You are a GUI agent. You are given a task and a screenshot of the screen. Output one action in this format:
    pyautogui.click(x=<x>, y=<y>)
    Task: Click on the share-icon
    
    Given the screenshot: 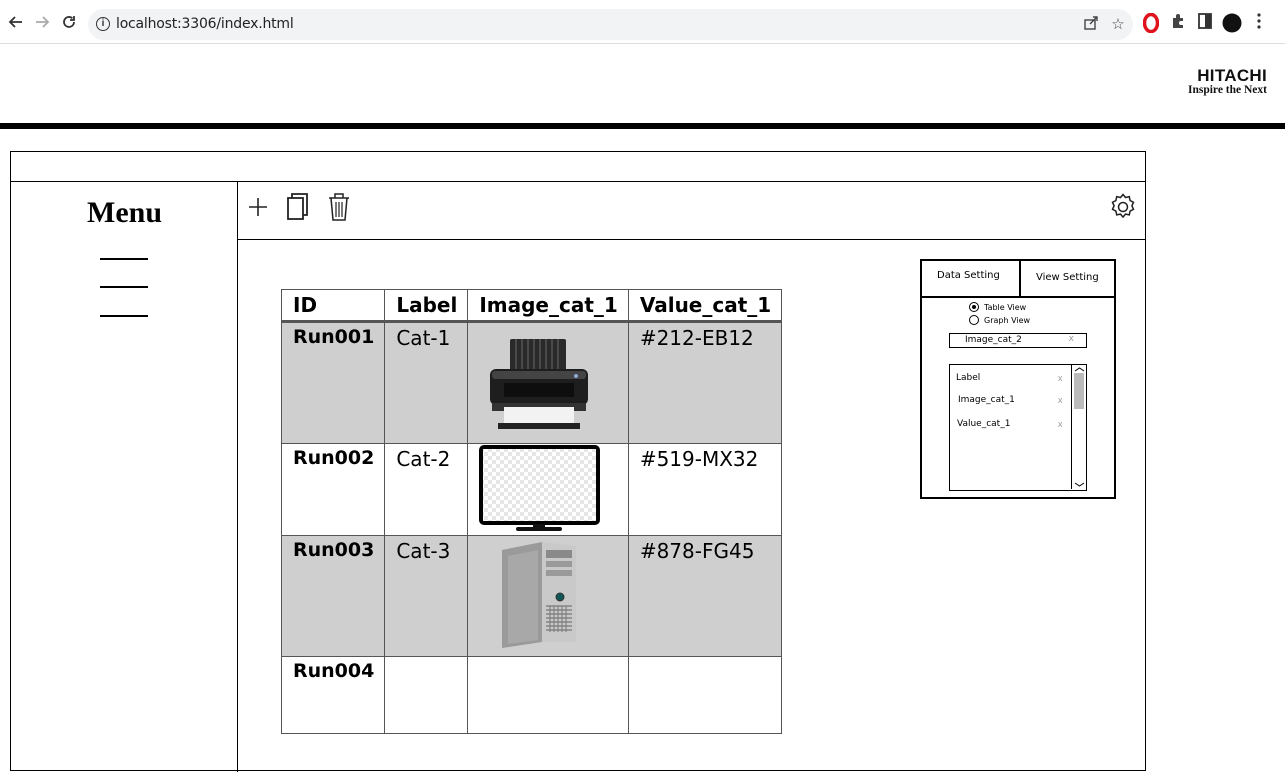 What is the action you would take?
    pyautogui.click(x=1091, y=25)
    